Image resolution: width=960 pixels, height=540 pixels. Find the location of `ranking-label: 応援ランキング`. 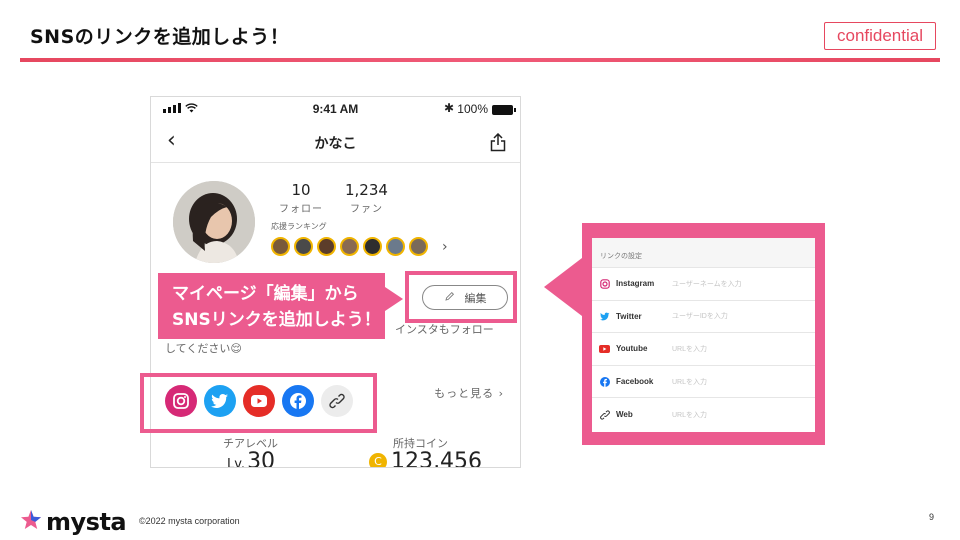

ranking-label: 応援ランキング is located at coordinates (299, 226).